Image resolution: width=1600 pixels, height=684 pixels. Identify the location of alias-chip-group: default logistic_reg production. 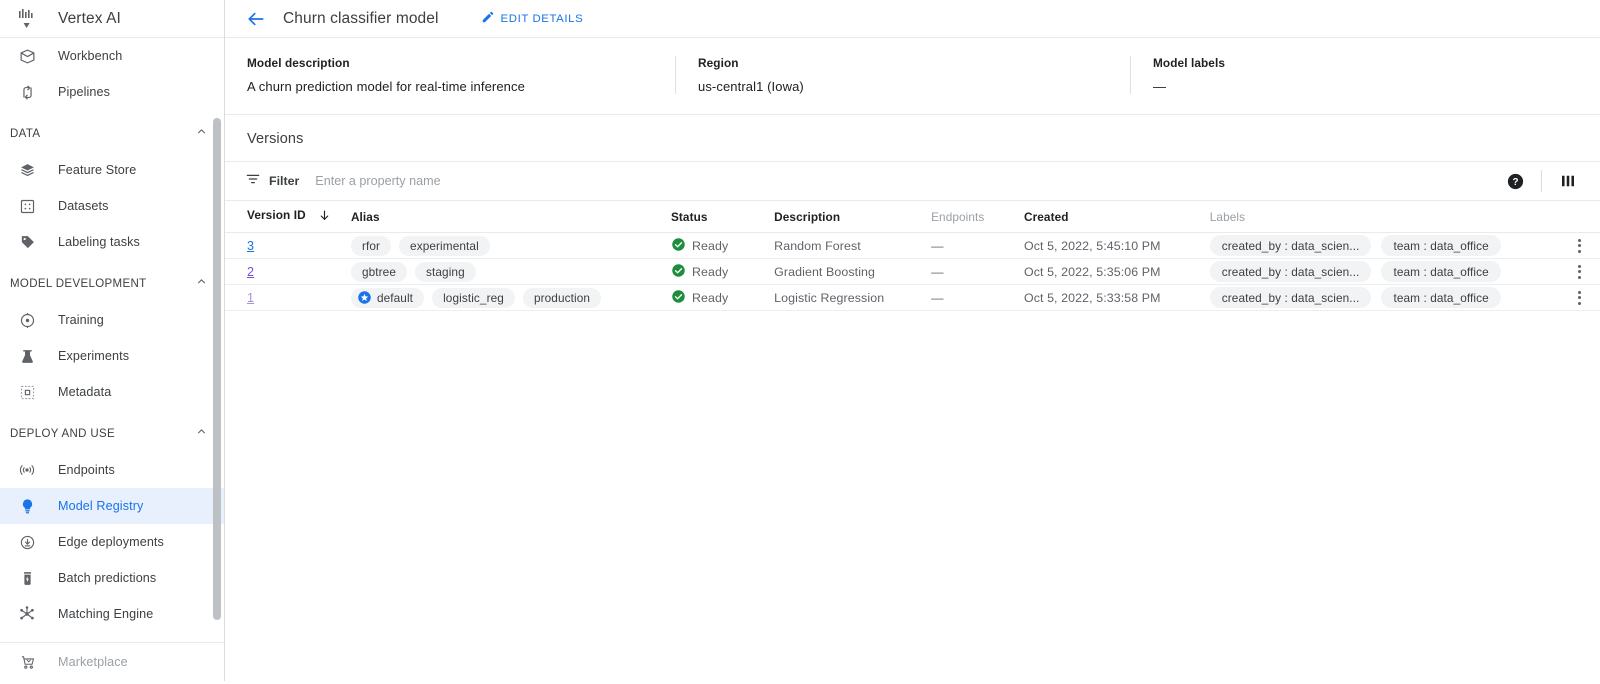
(510, 297).